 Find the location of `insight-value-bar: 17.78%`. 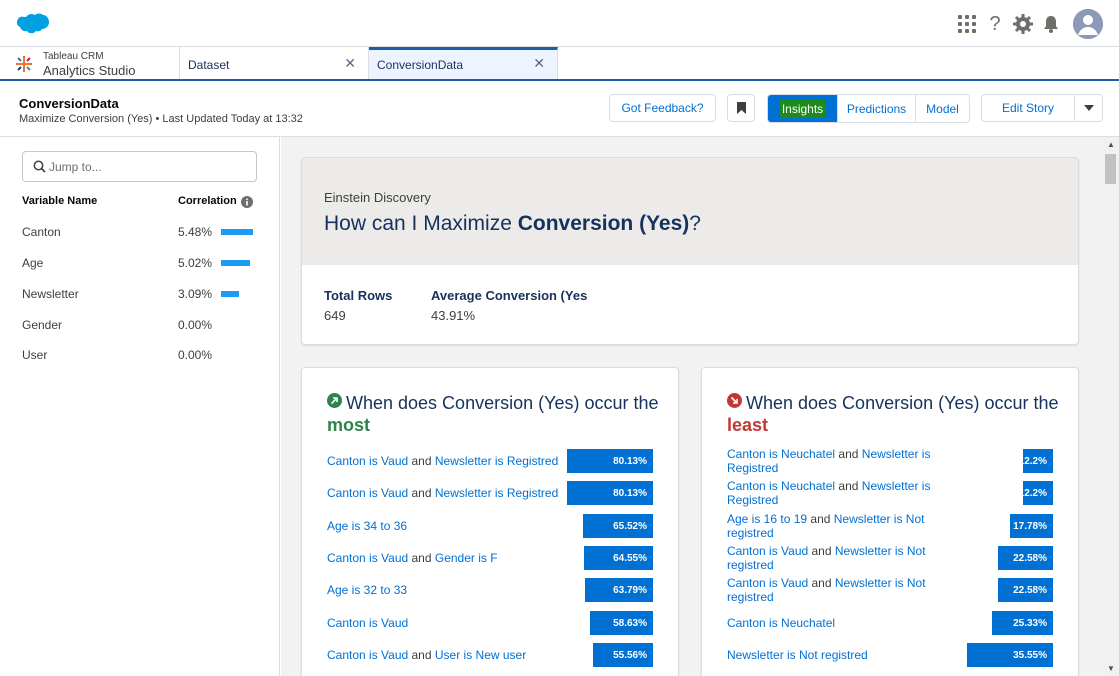

insight-value-bar: 17.78% is located at coordinates (1031, 526).